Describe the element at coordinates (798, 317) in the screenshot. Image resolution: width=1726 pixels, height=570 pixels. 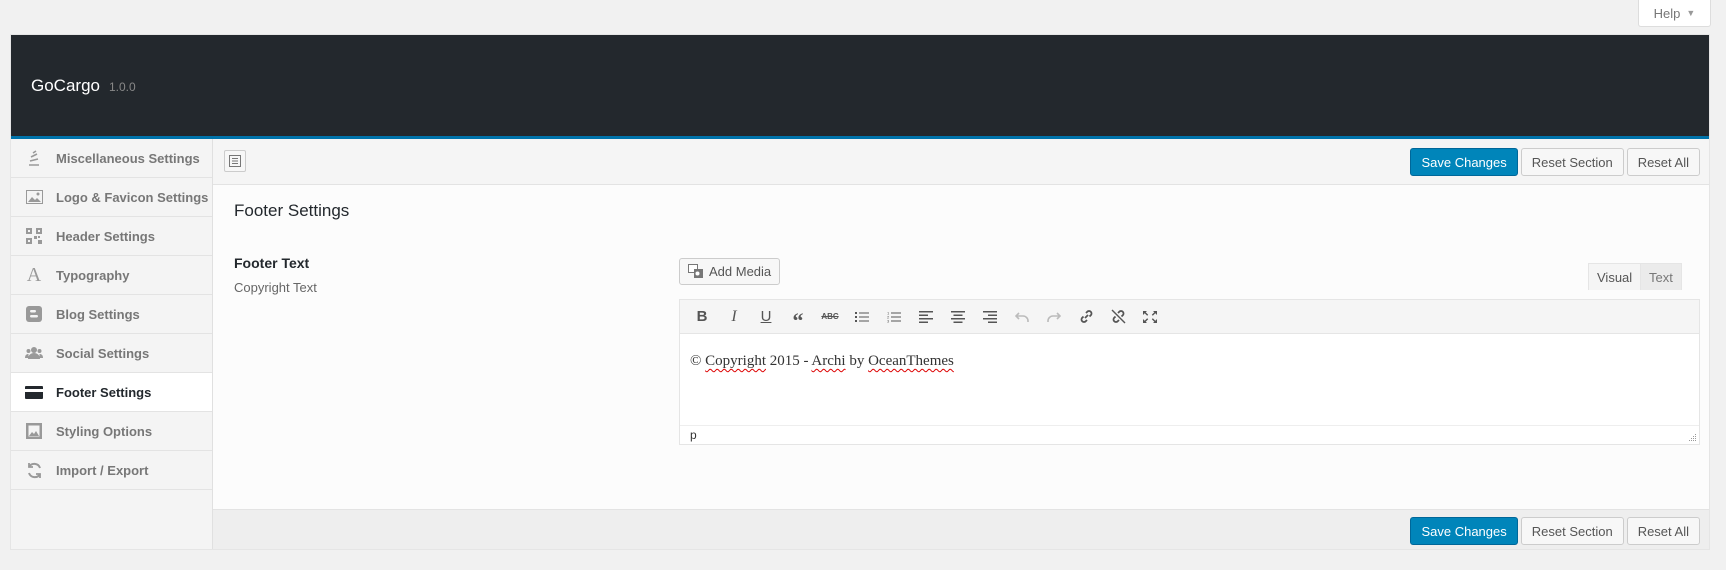
I see `blockquote-icon: “` at that location.